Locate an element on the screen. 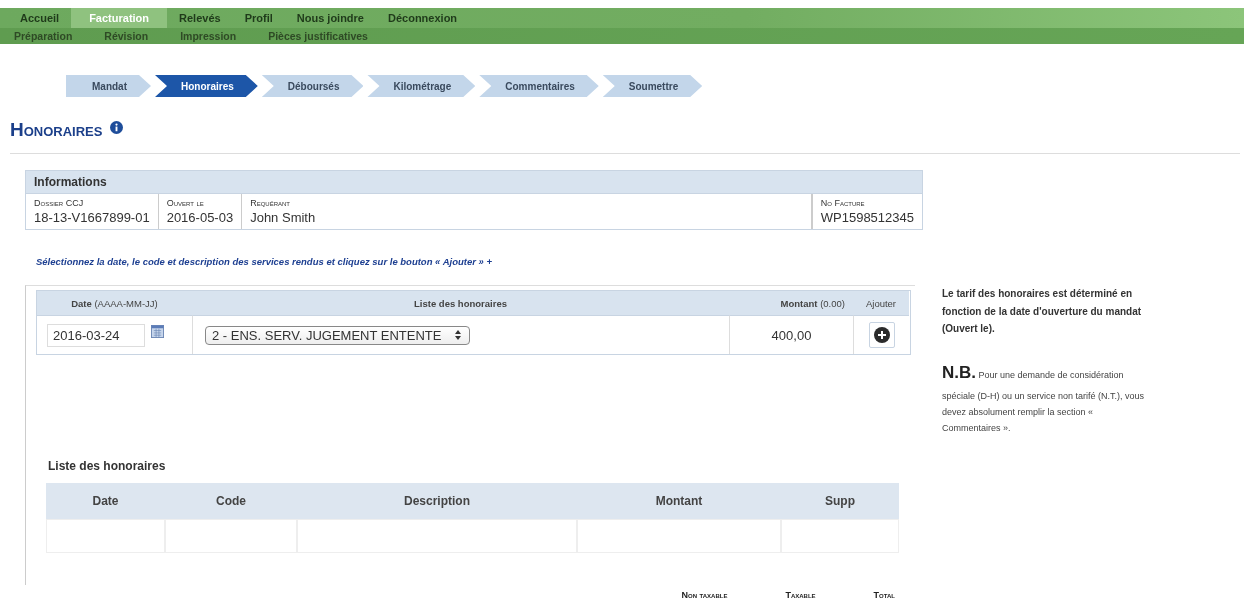 The image size is (1244, 606). total-label: Taxable is located at coordinates (800, 595).